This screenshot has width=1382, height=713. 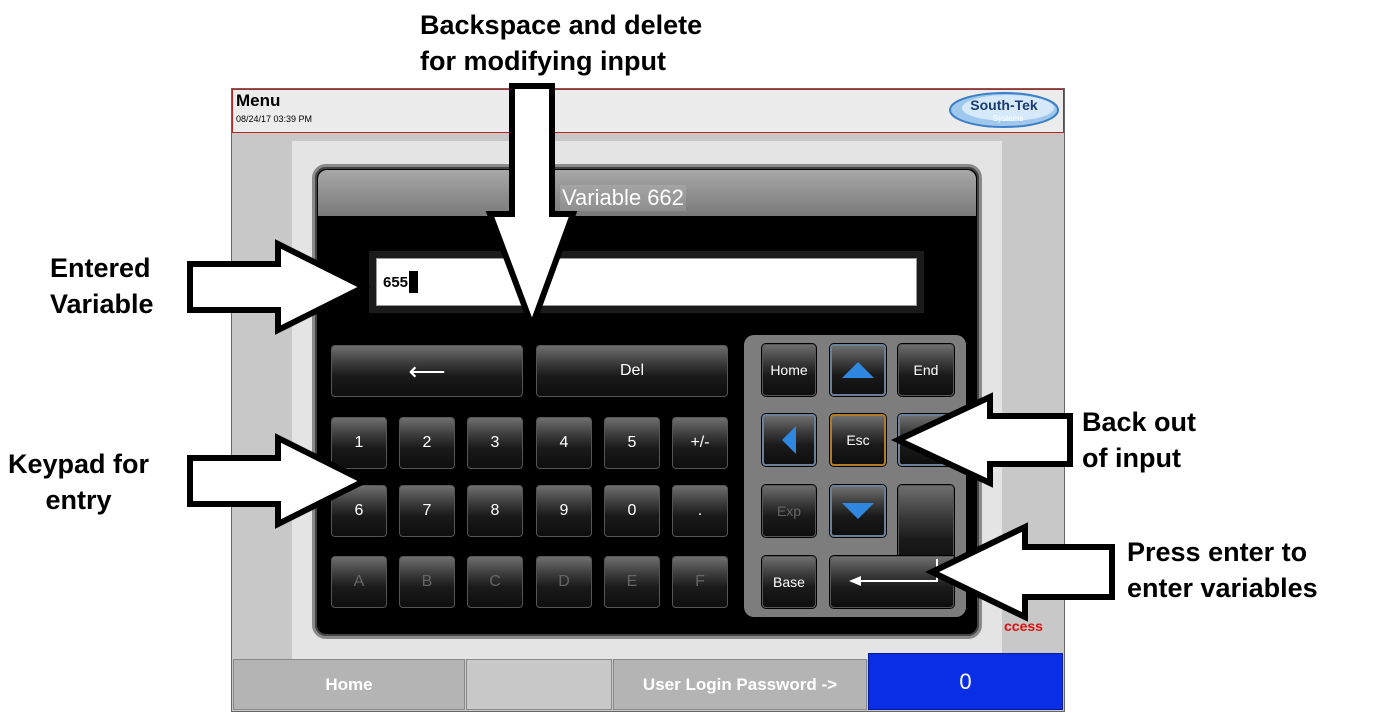 I want to click on callout-arrow-keypad, so click(x=279, y=481).